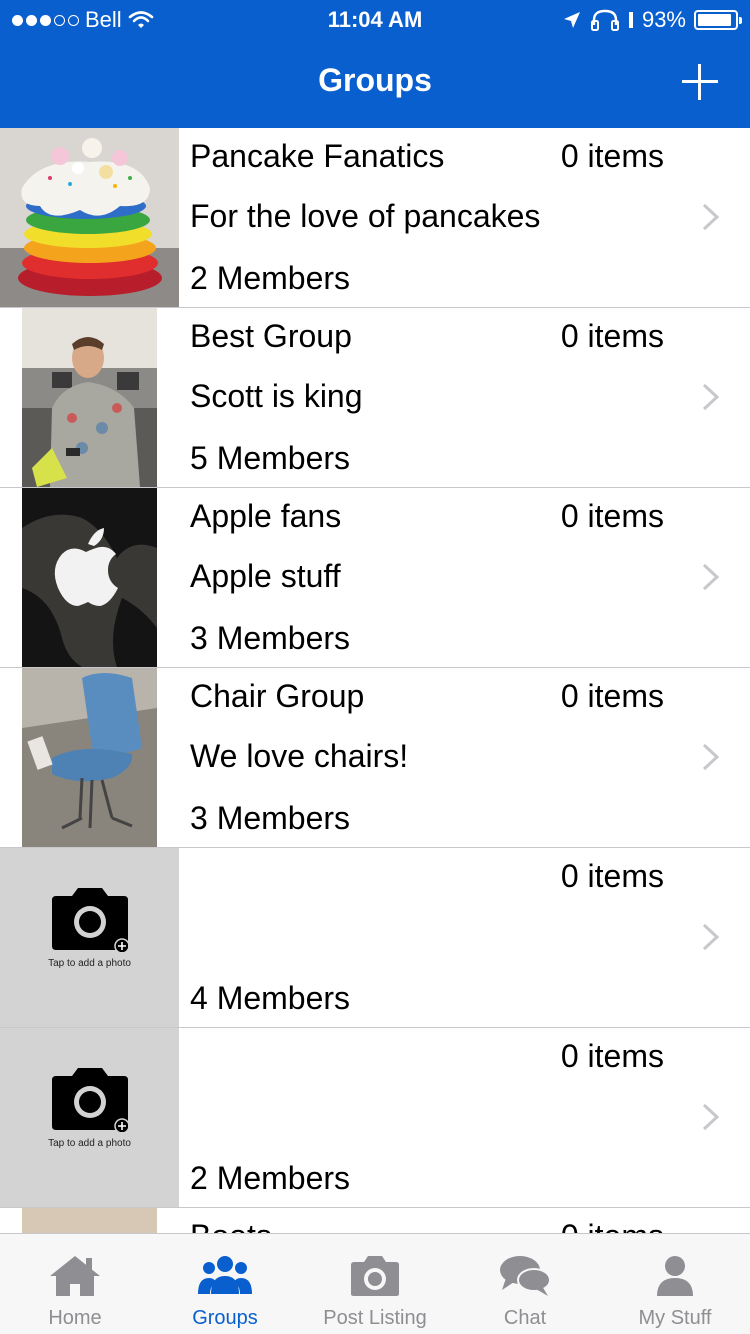  Describe the element at coordinates (375, 938) in the screenshot. I see `group-row: Tap to add a photo 0 items 4 Members` at that location.